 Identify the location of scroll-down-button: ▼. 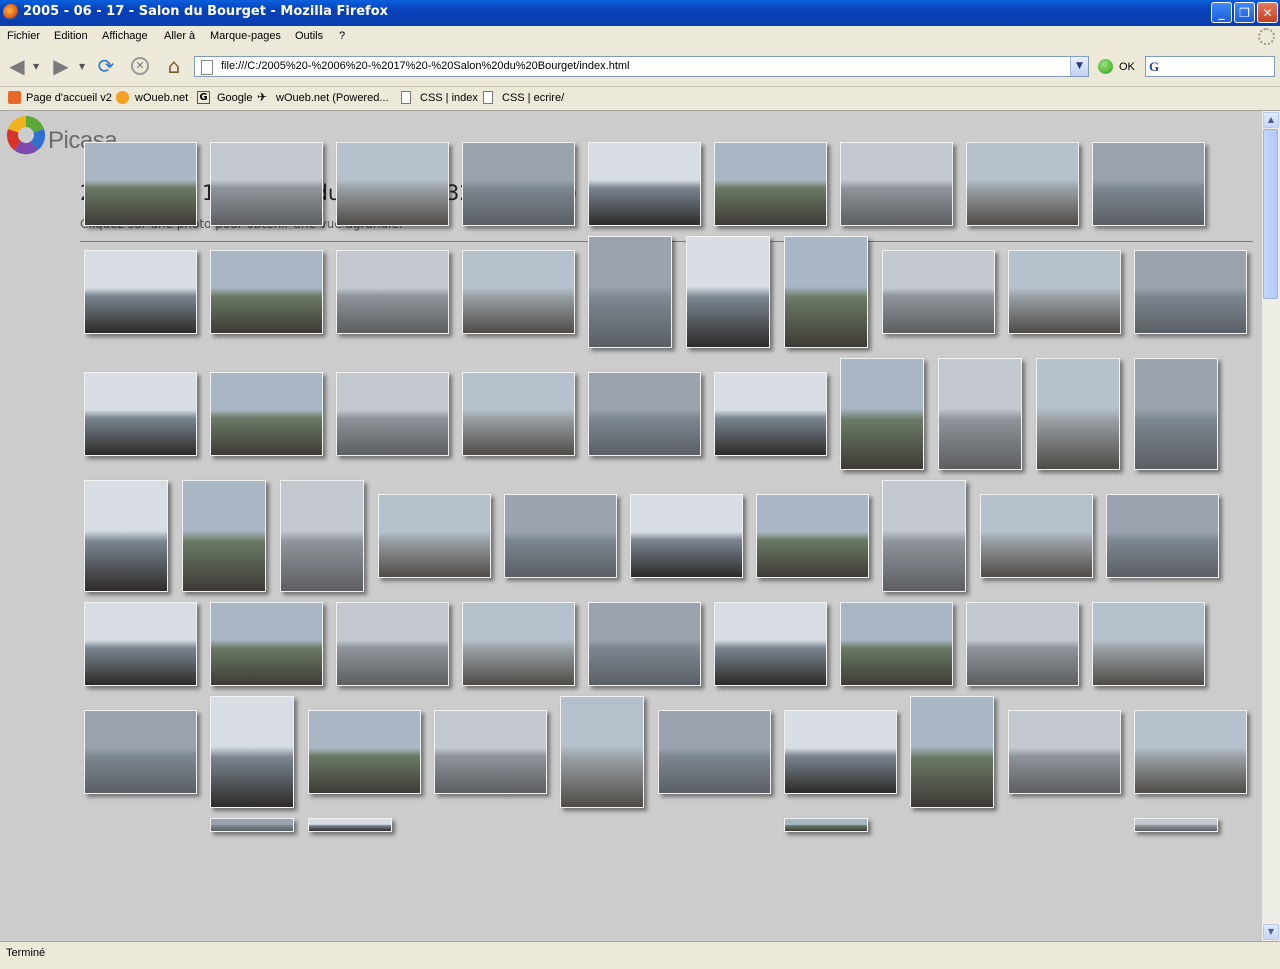
(1271, 932).